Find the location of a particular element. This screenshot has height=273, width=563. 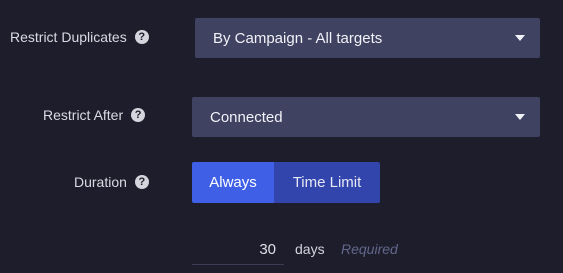

restrict-duplicates-label-text: Restrict Duplicates is located at coordinates (68, 37).